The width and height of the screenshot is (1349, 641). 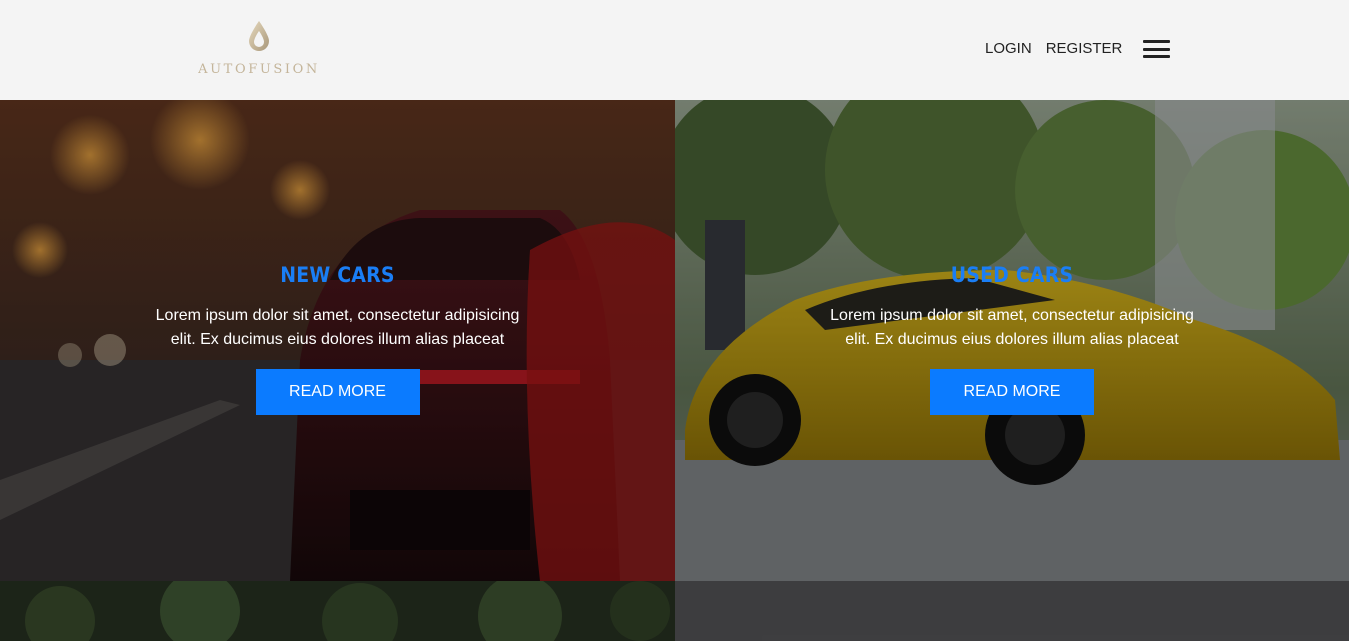 I want to click on hamburger-menu-icon, so click(x=1157, y=49).